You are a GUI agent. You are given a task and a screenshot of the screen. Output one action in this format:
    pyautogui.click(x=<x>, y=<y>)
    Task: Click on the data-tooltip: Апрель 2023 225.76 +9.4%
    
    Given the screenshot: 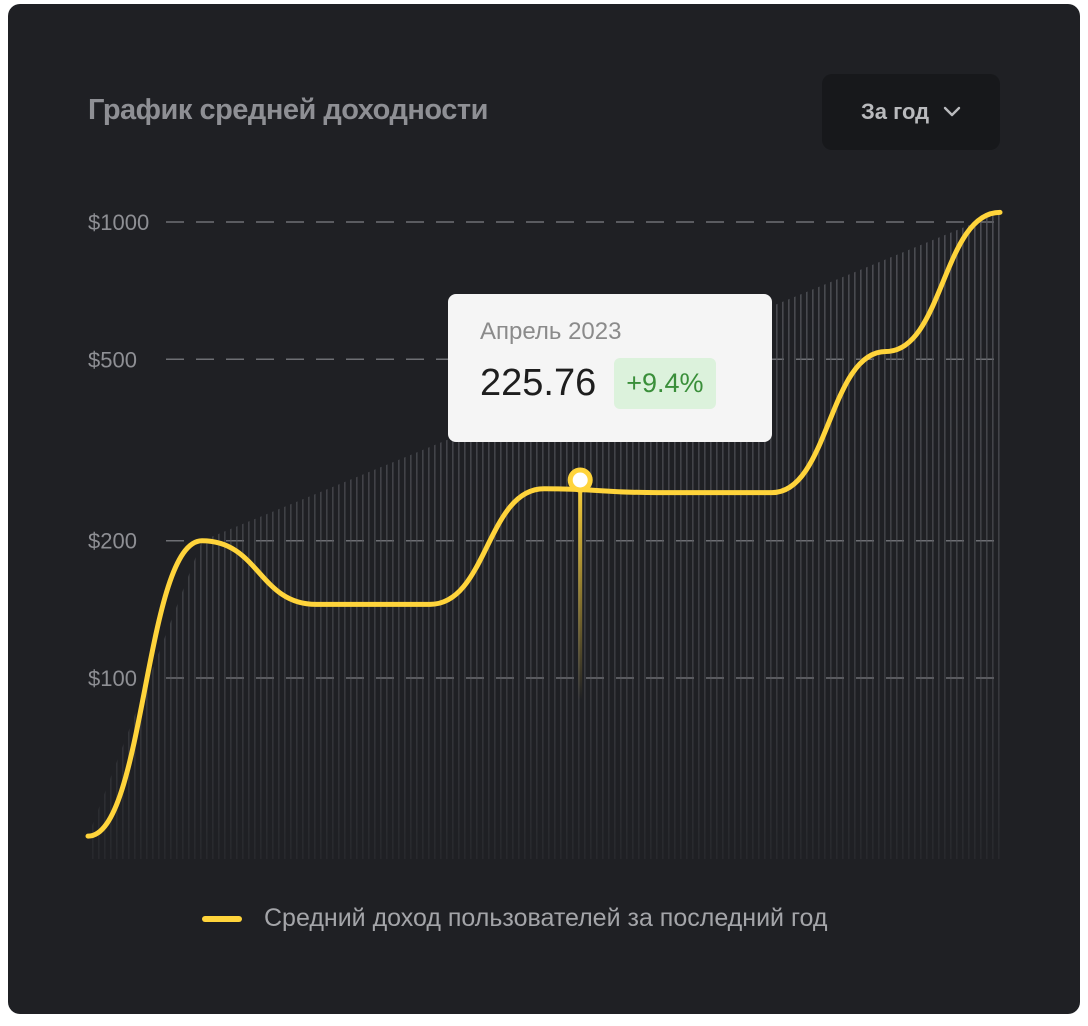 What is the action you would take?
    pyautogui.click(x=610, y=368)
    